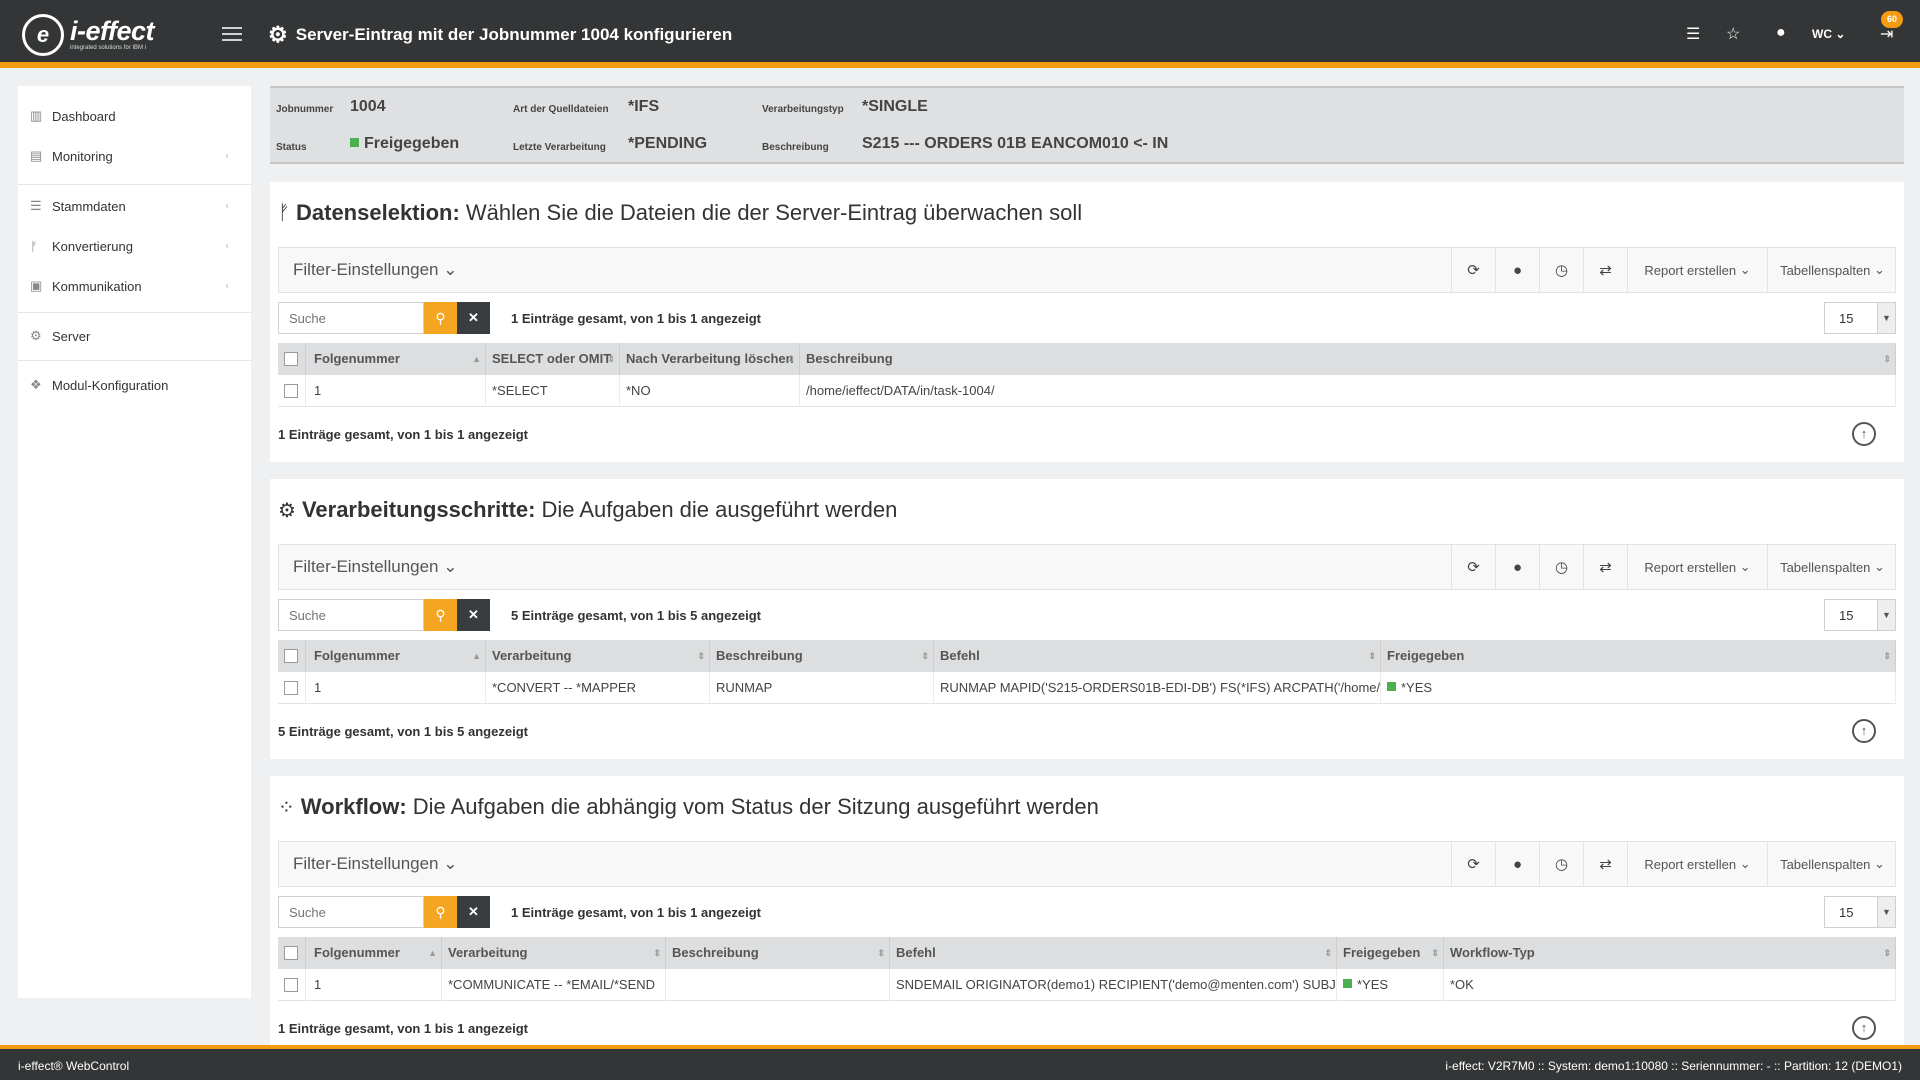  What do you see at coordinates (354, 142) in the screenshot?
I see `status-green-icon` at bounding box center [354, 142].